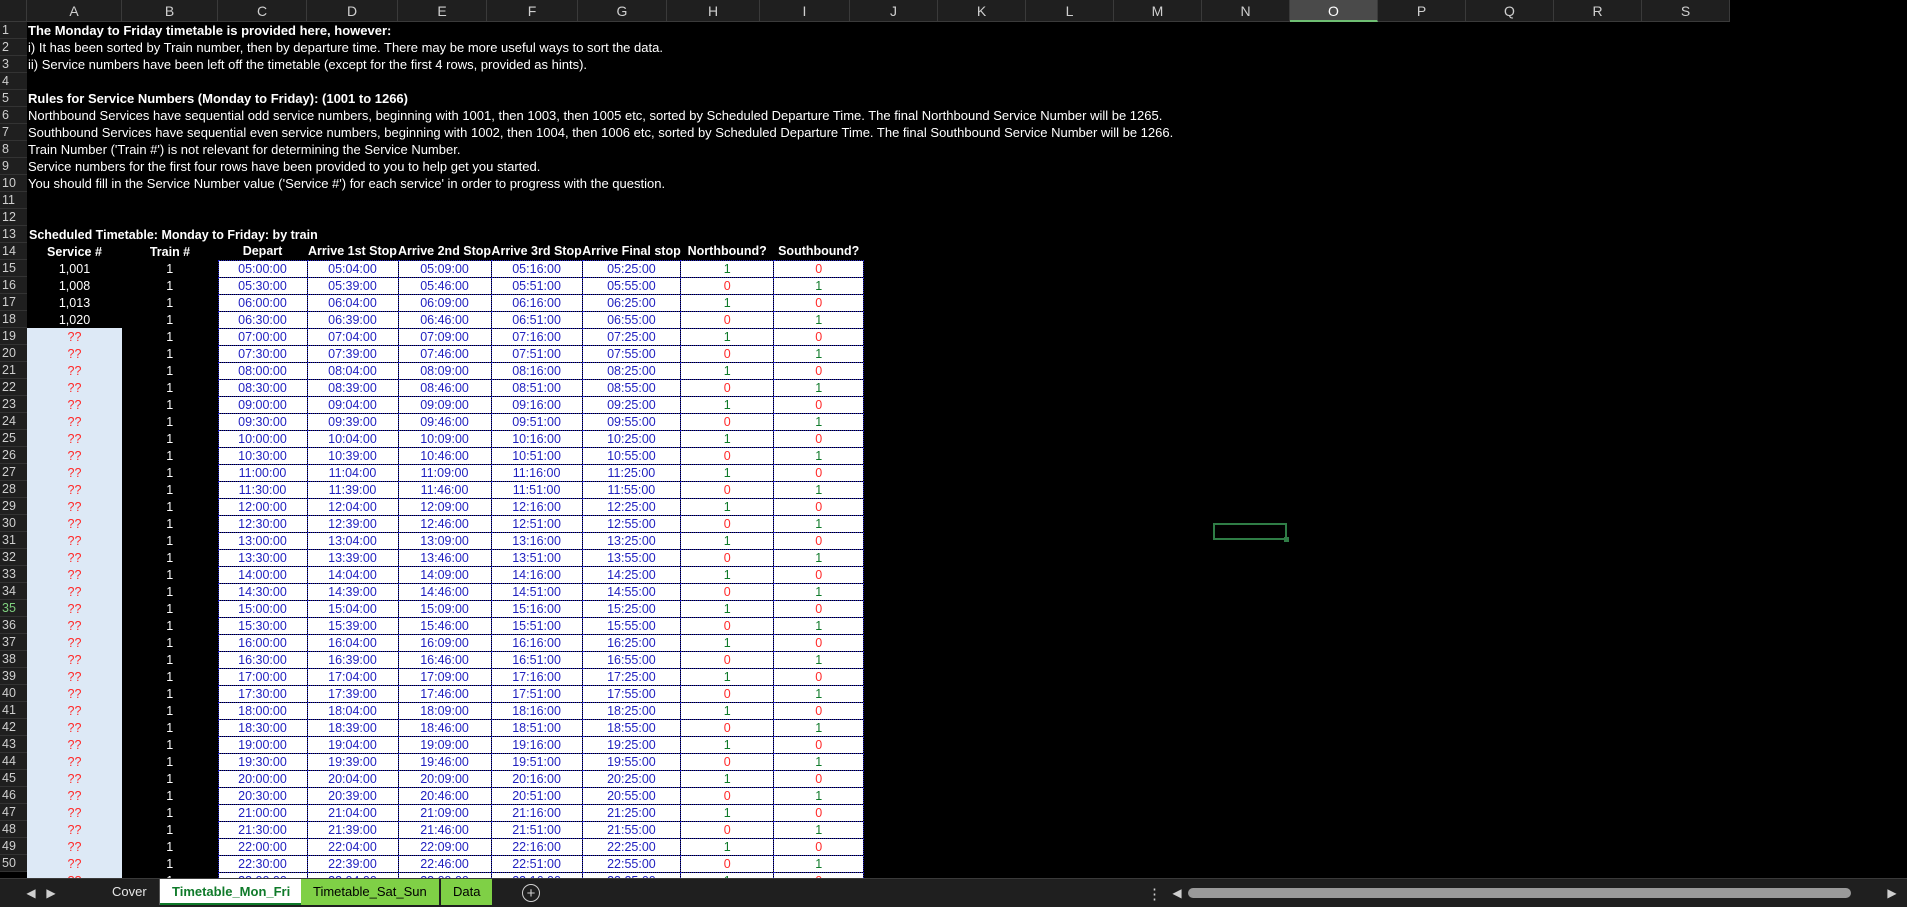  What do you see at coordinates (352, 591) in the screenshot?
I see `time-cell: 14:39:00` at bounding box center [352, 591].